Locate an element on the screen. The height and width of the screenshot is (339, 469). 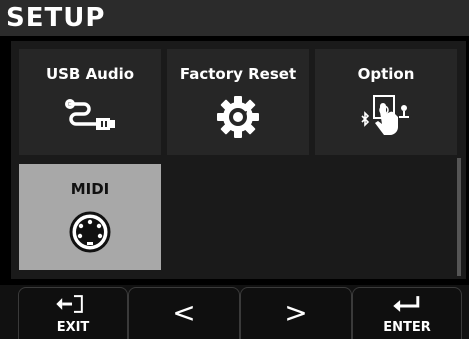
chevron-left-icon: < is located at coordinates (184, 312).